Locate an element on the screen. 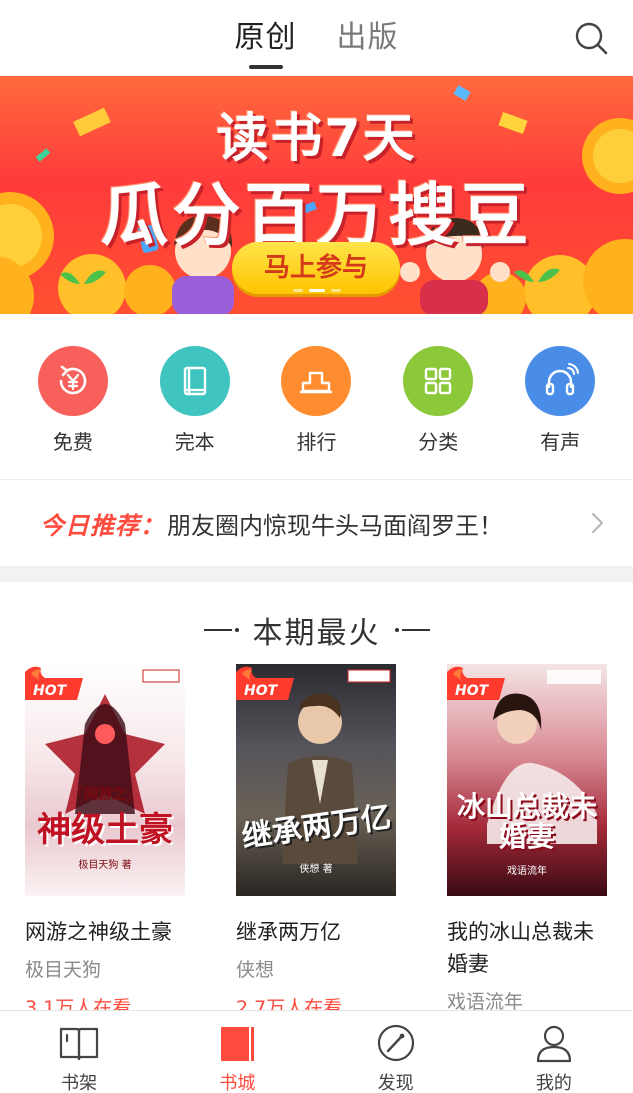  cover-title: 冰山总裁未婚妻 is located at coordinates (526, 821).